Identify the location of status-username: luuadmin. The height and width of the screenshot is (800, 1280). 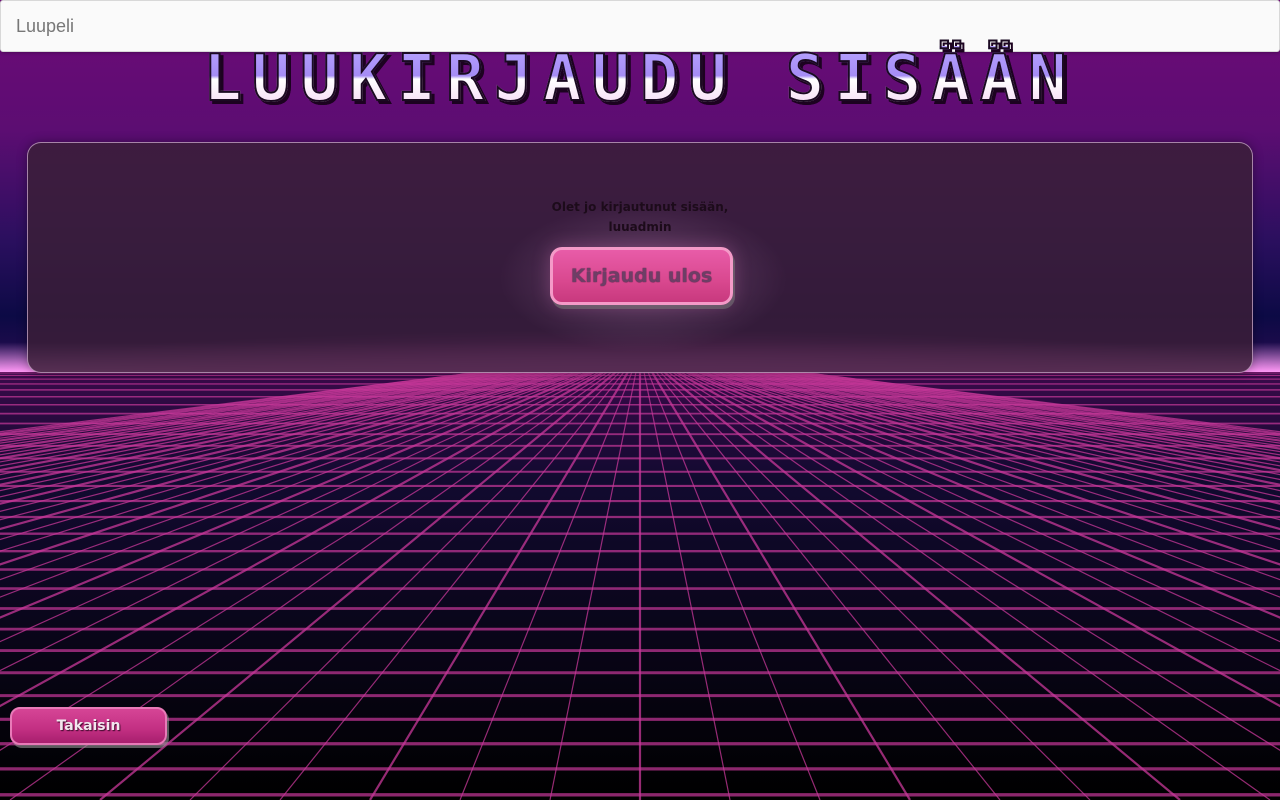
(640, 227).